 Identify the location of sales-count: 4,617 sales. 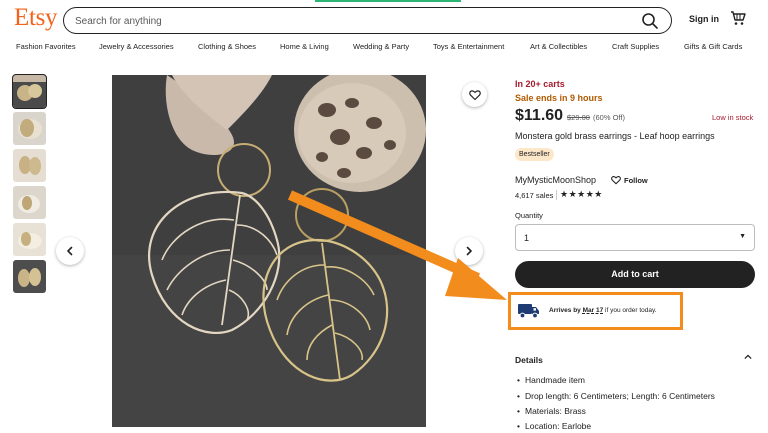
(534, 195).